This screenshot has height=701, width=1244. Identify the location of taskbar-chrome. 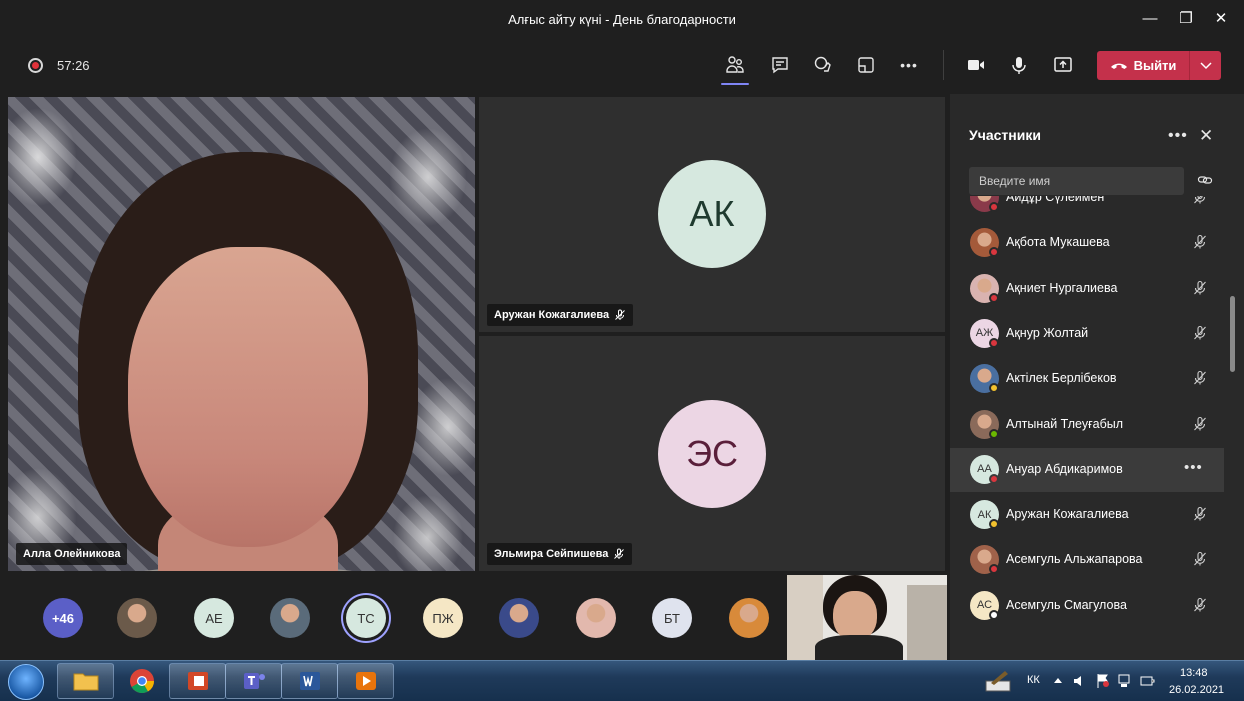
(141, 681).